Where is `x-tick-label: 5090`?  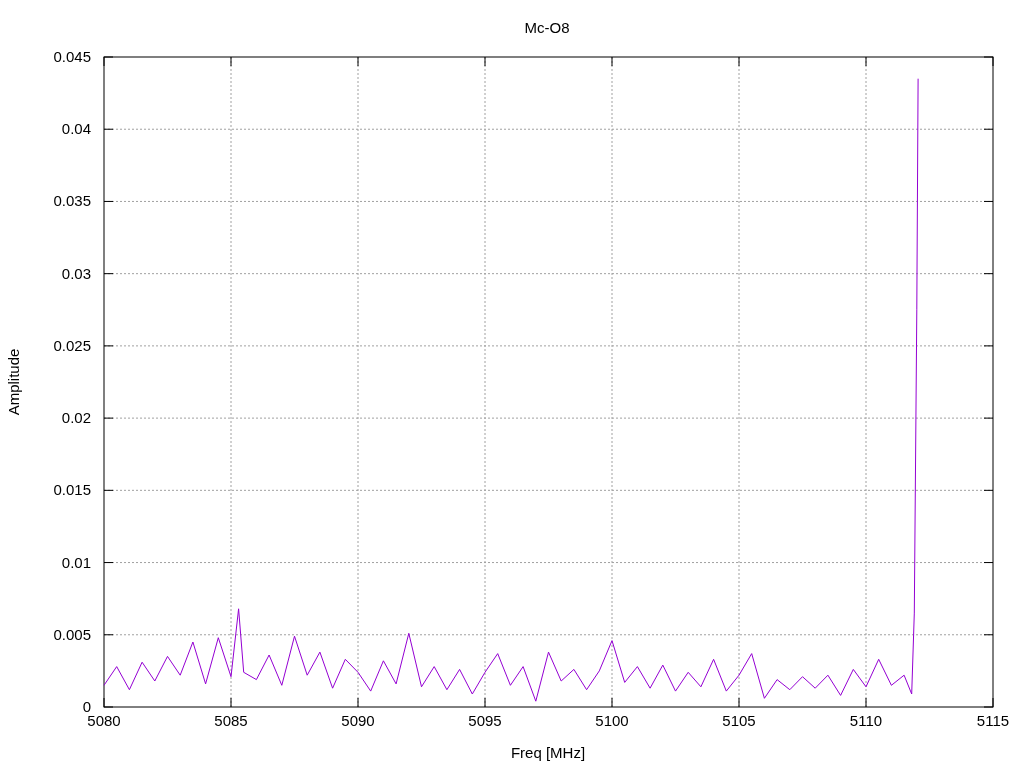
x-tick-label: 5090 is located at coordinates (358, 720).